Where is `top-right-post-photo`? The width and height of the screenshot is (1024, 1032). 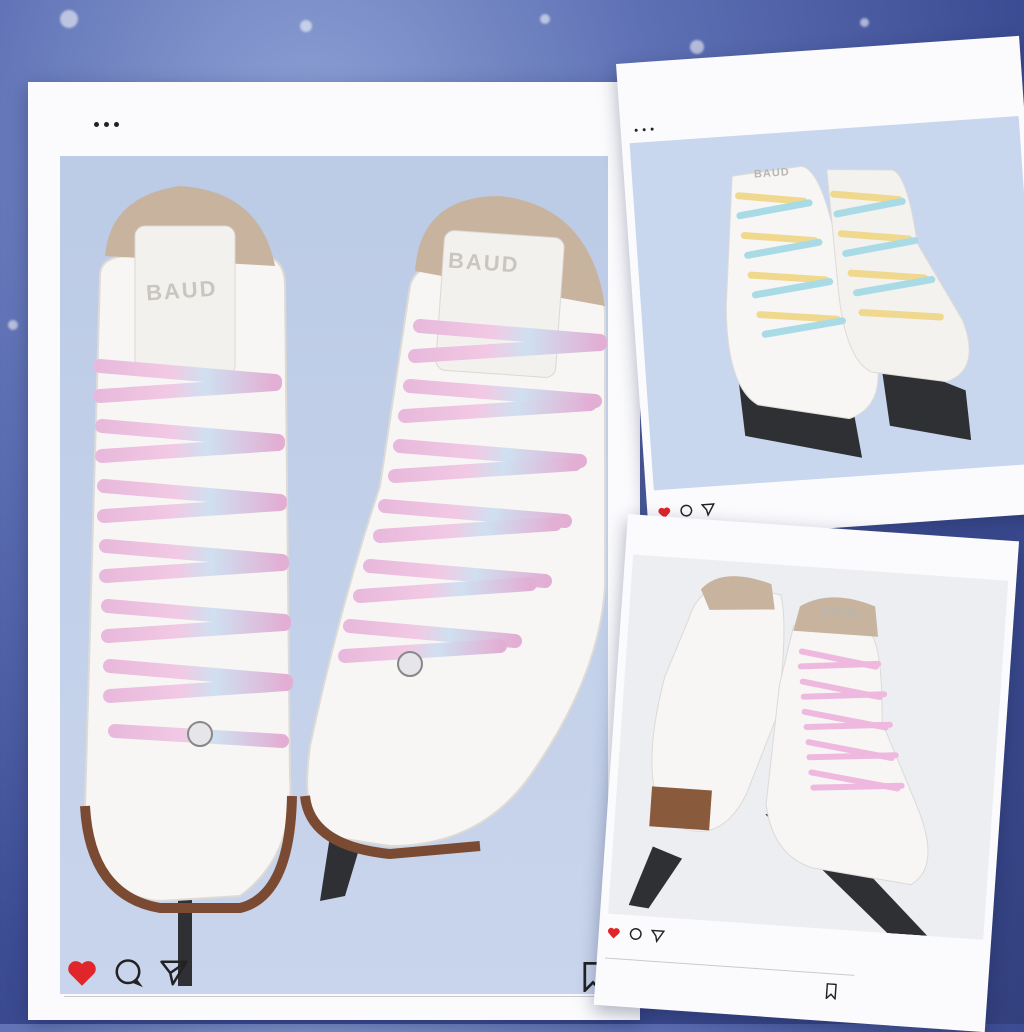 top-right-post-photo is located at coordinates (826, 303).